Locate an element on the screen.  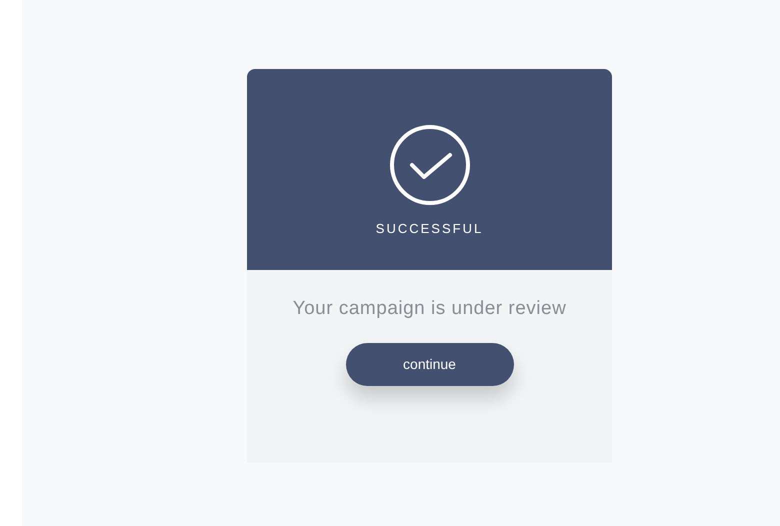
status-message: Your campaign is under review is located at coordinates (430, 309).